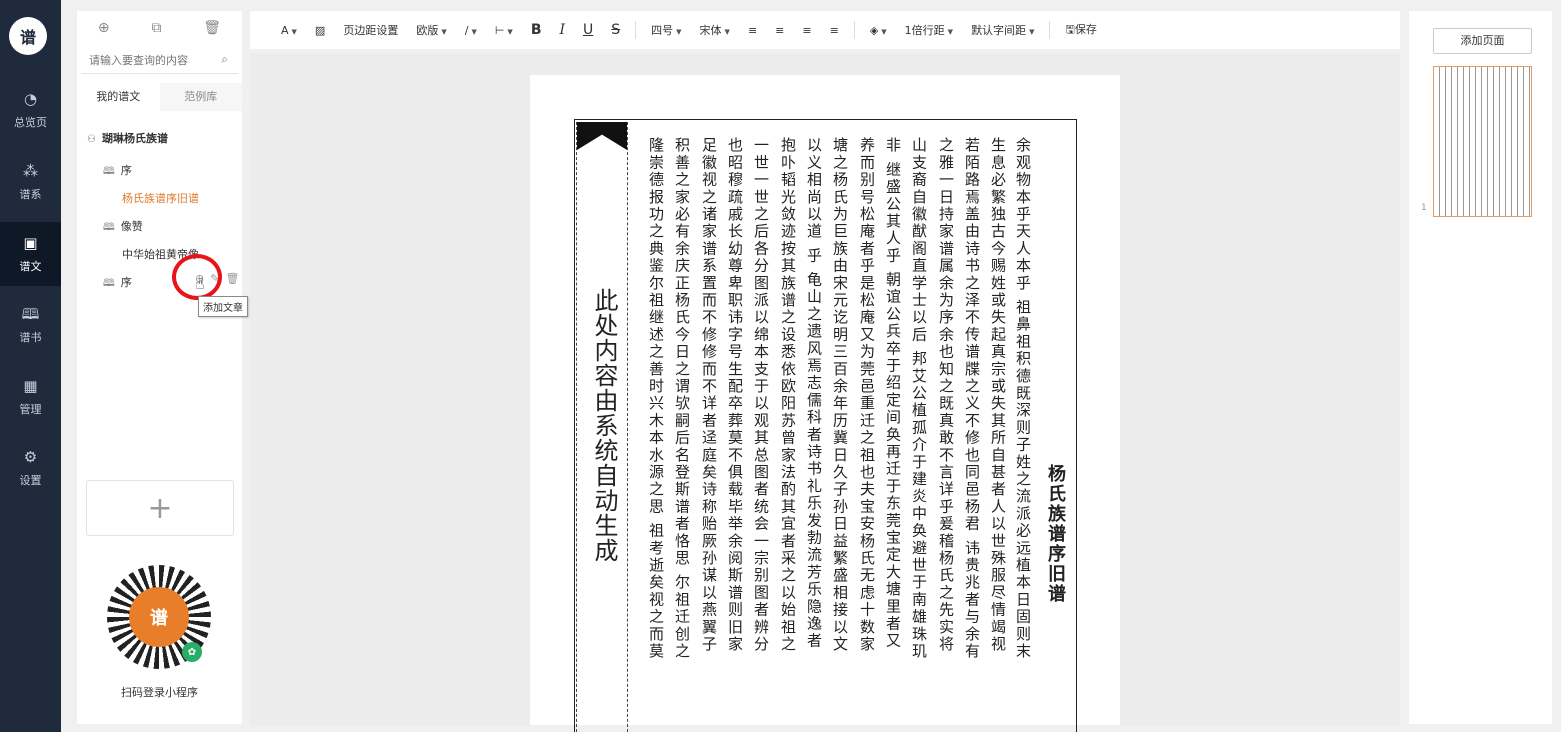  I want to click on font-family-select: 宋体 ▼, so click(715, 30).